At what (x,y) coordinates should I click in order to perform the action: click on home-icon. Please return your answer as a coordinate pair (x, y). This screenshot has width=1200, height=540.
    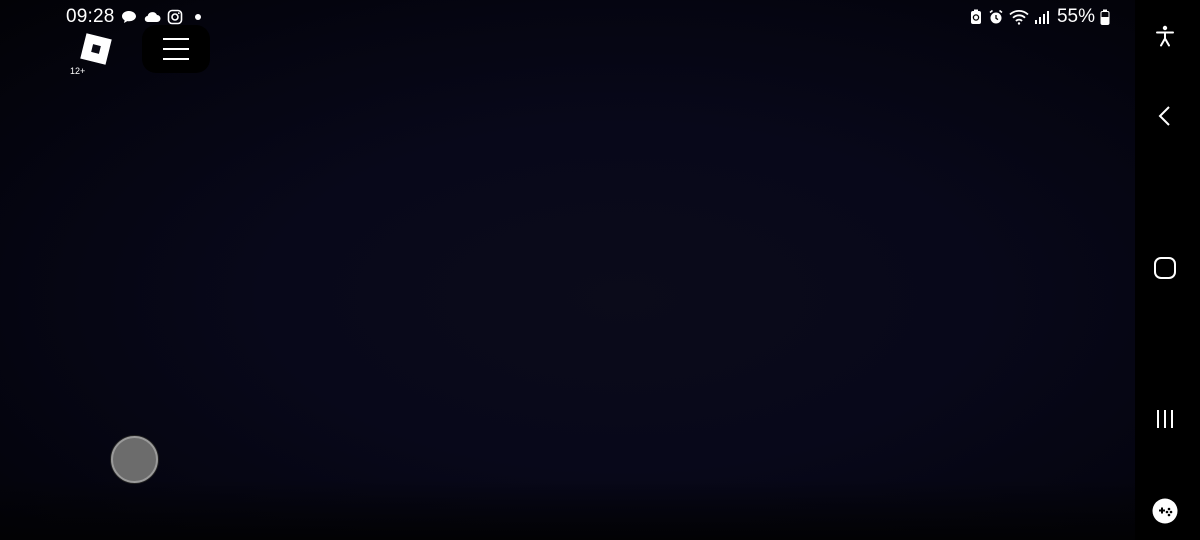
    Looking at the image, I should click on (1165, 268).